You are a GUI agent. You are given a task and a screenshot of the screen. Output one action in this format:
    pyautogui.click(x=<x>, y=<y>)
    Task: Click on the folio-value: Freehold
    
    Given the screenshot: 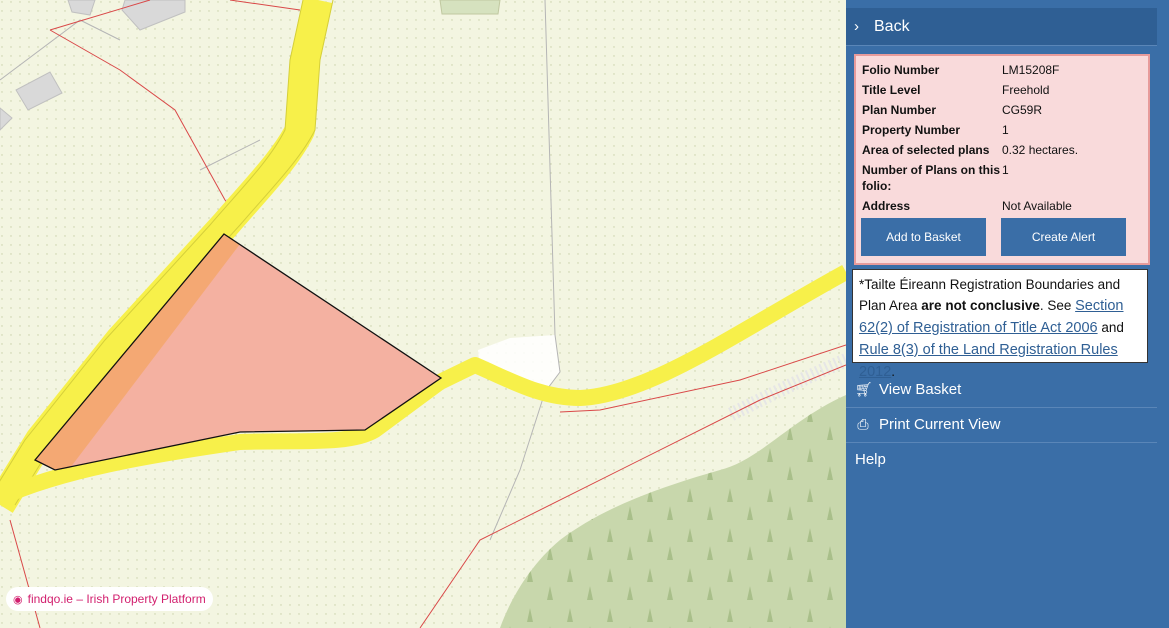 What is the action you would take?
    pyautogui.click(x=1026, y=90)
    